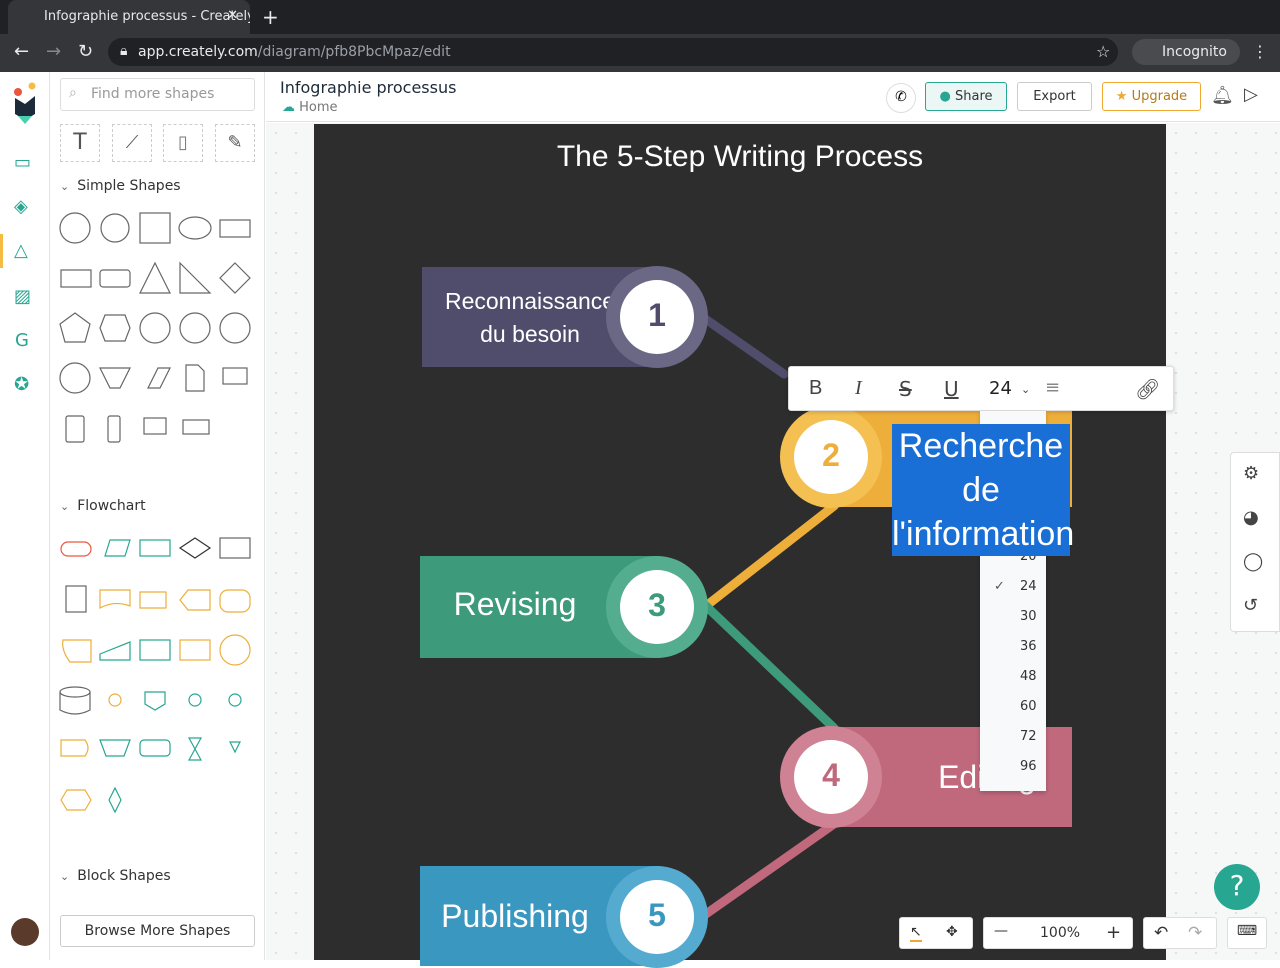 The image size is (1280, 968). What do you see at coordinates (1250, 605) in the screenshot?
I see `history-icon: ↺` at bounding box center [1250, 605].